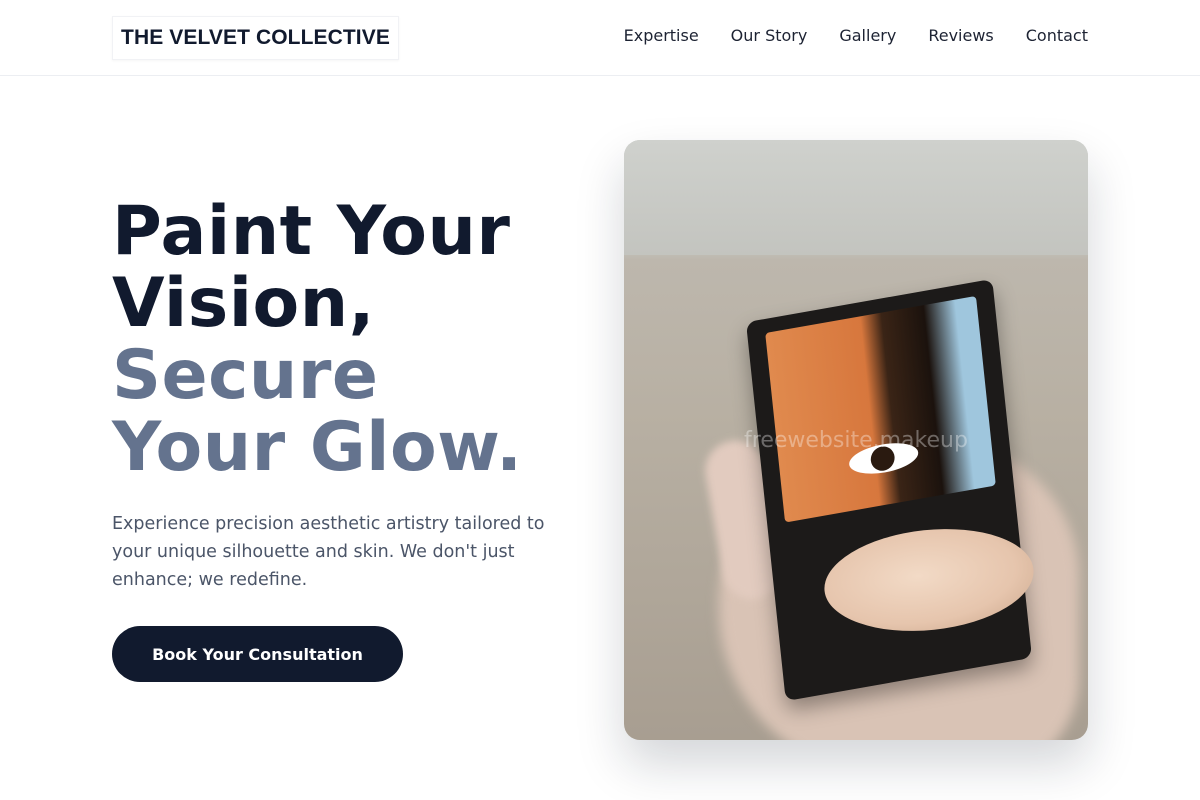 This screenshot has width=1200, height=800. Describe the element at coordinates (317, 447) in the screenshot. I see `headline-line-4: Your Glow.` at that location.